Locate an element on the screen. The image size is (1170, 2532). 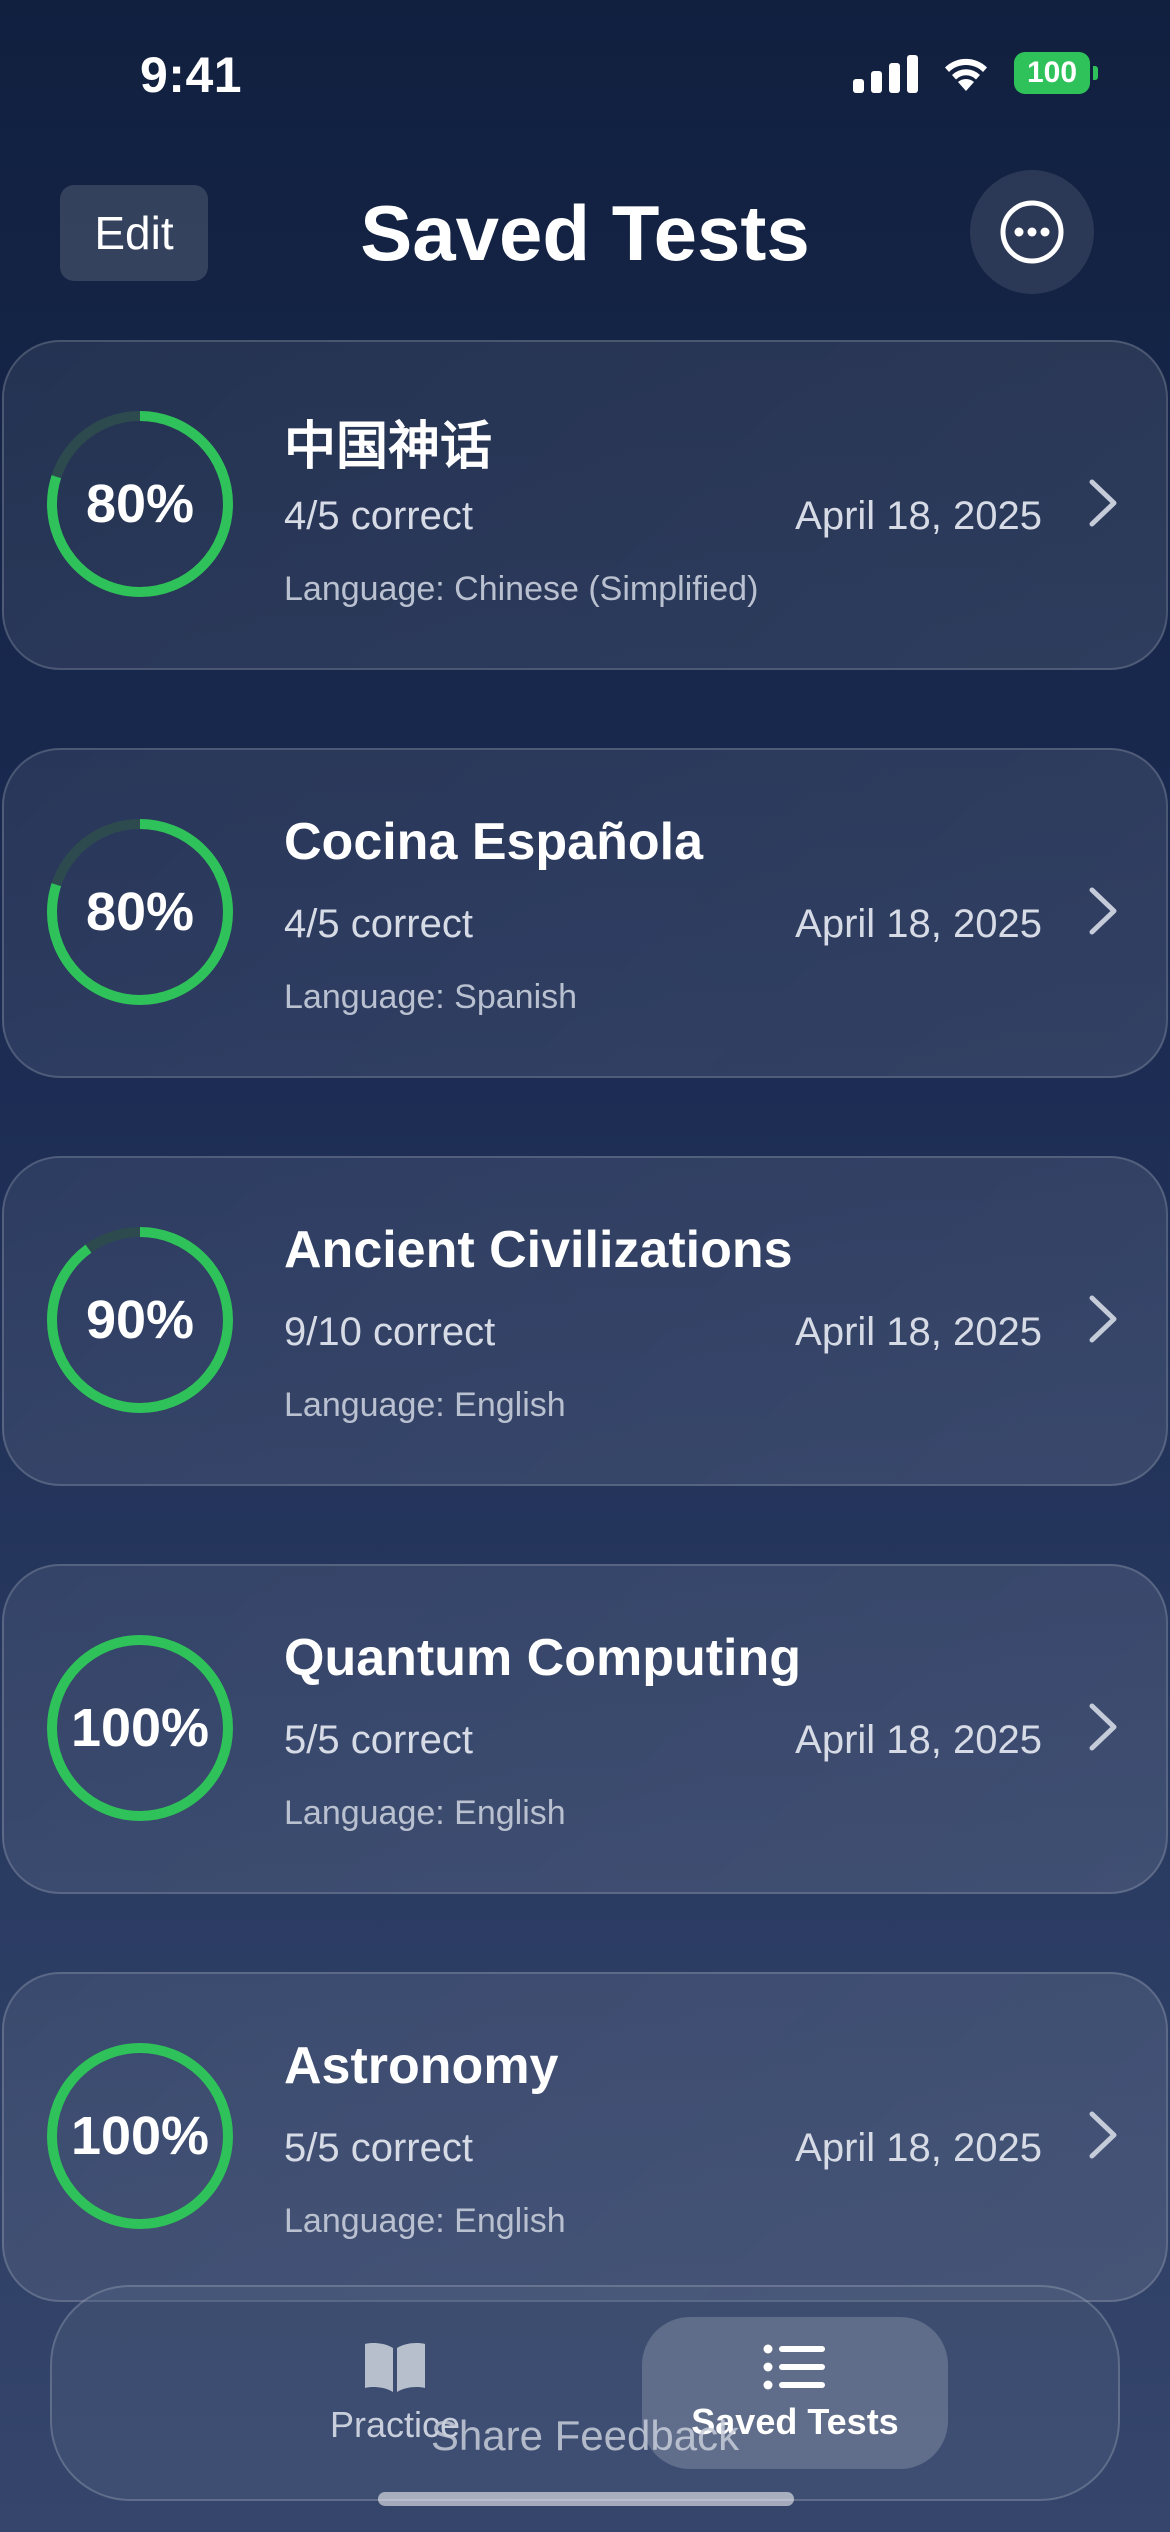
wifi-icon is located at coordinates (966, 74).